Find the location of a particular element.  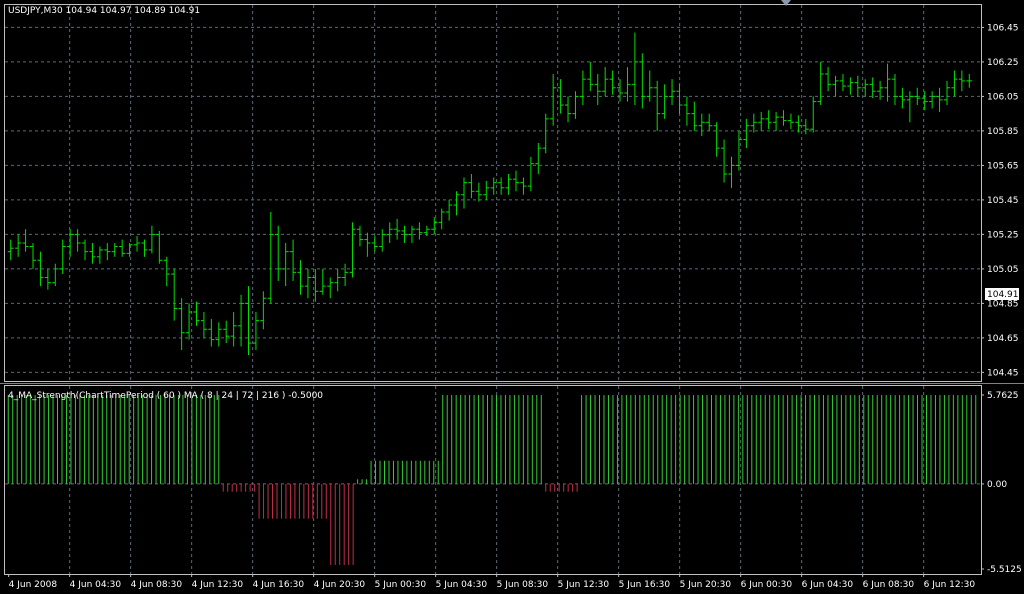

y-tick-label: 105.85 is located at coordinates (1003, 132).